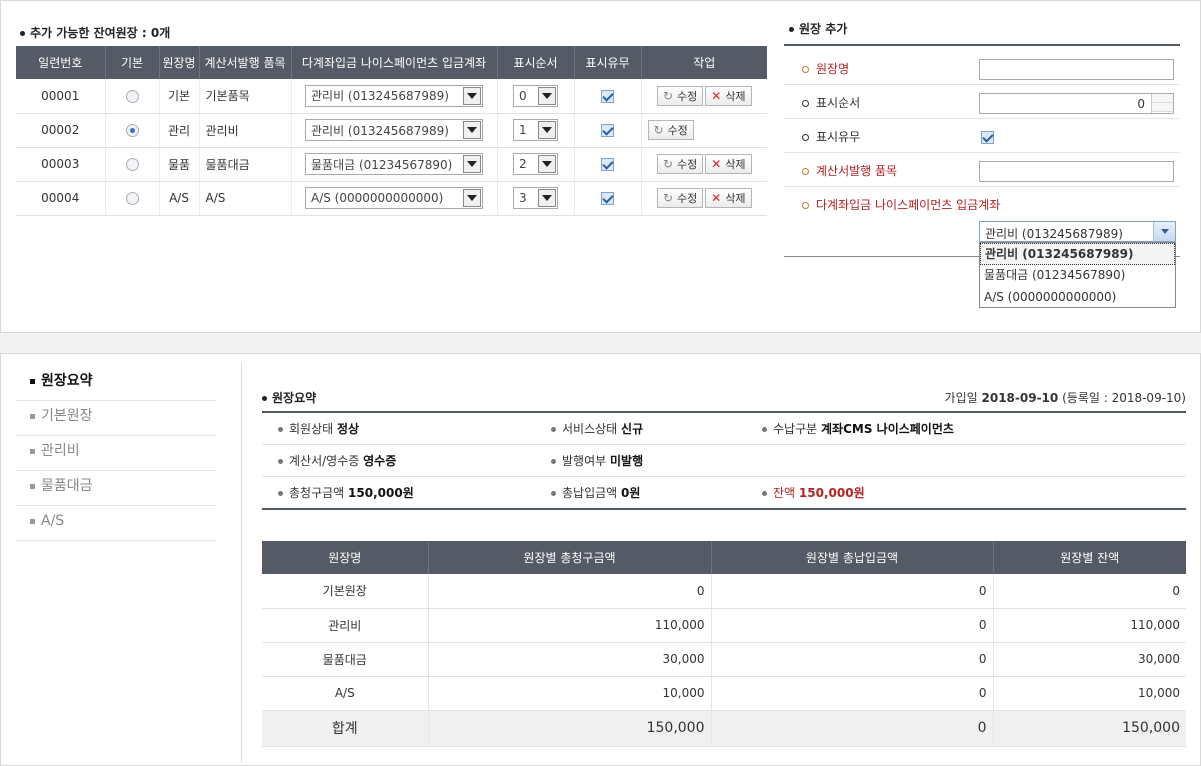  What do you see at coordinates (1076, 69) in the screenshot?
I see `ledger-name-input` at bounding box center [1076, 69].